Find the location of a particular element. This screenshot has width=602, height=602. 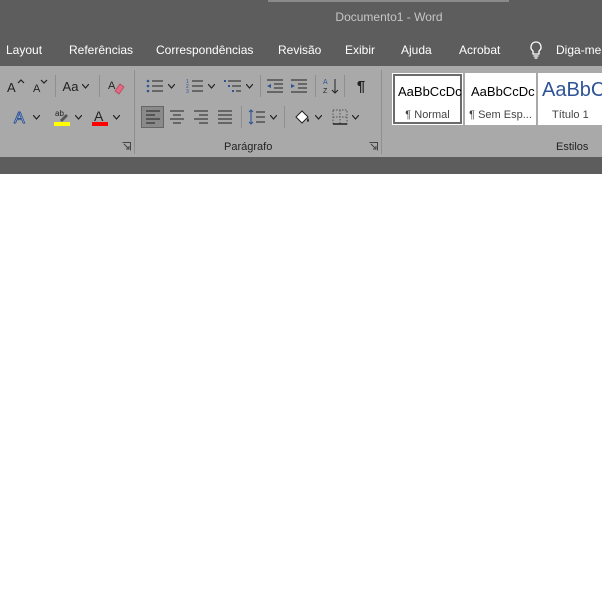

highlighter-icon: ab is located at coordinates (62, 117).